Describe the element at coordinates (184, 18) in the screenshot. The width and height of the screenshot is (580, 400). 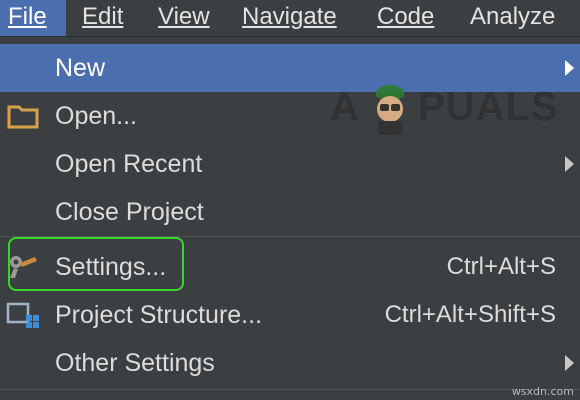
I see `menu-view: View` at that location.